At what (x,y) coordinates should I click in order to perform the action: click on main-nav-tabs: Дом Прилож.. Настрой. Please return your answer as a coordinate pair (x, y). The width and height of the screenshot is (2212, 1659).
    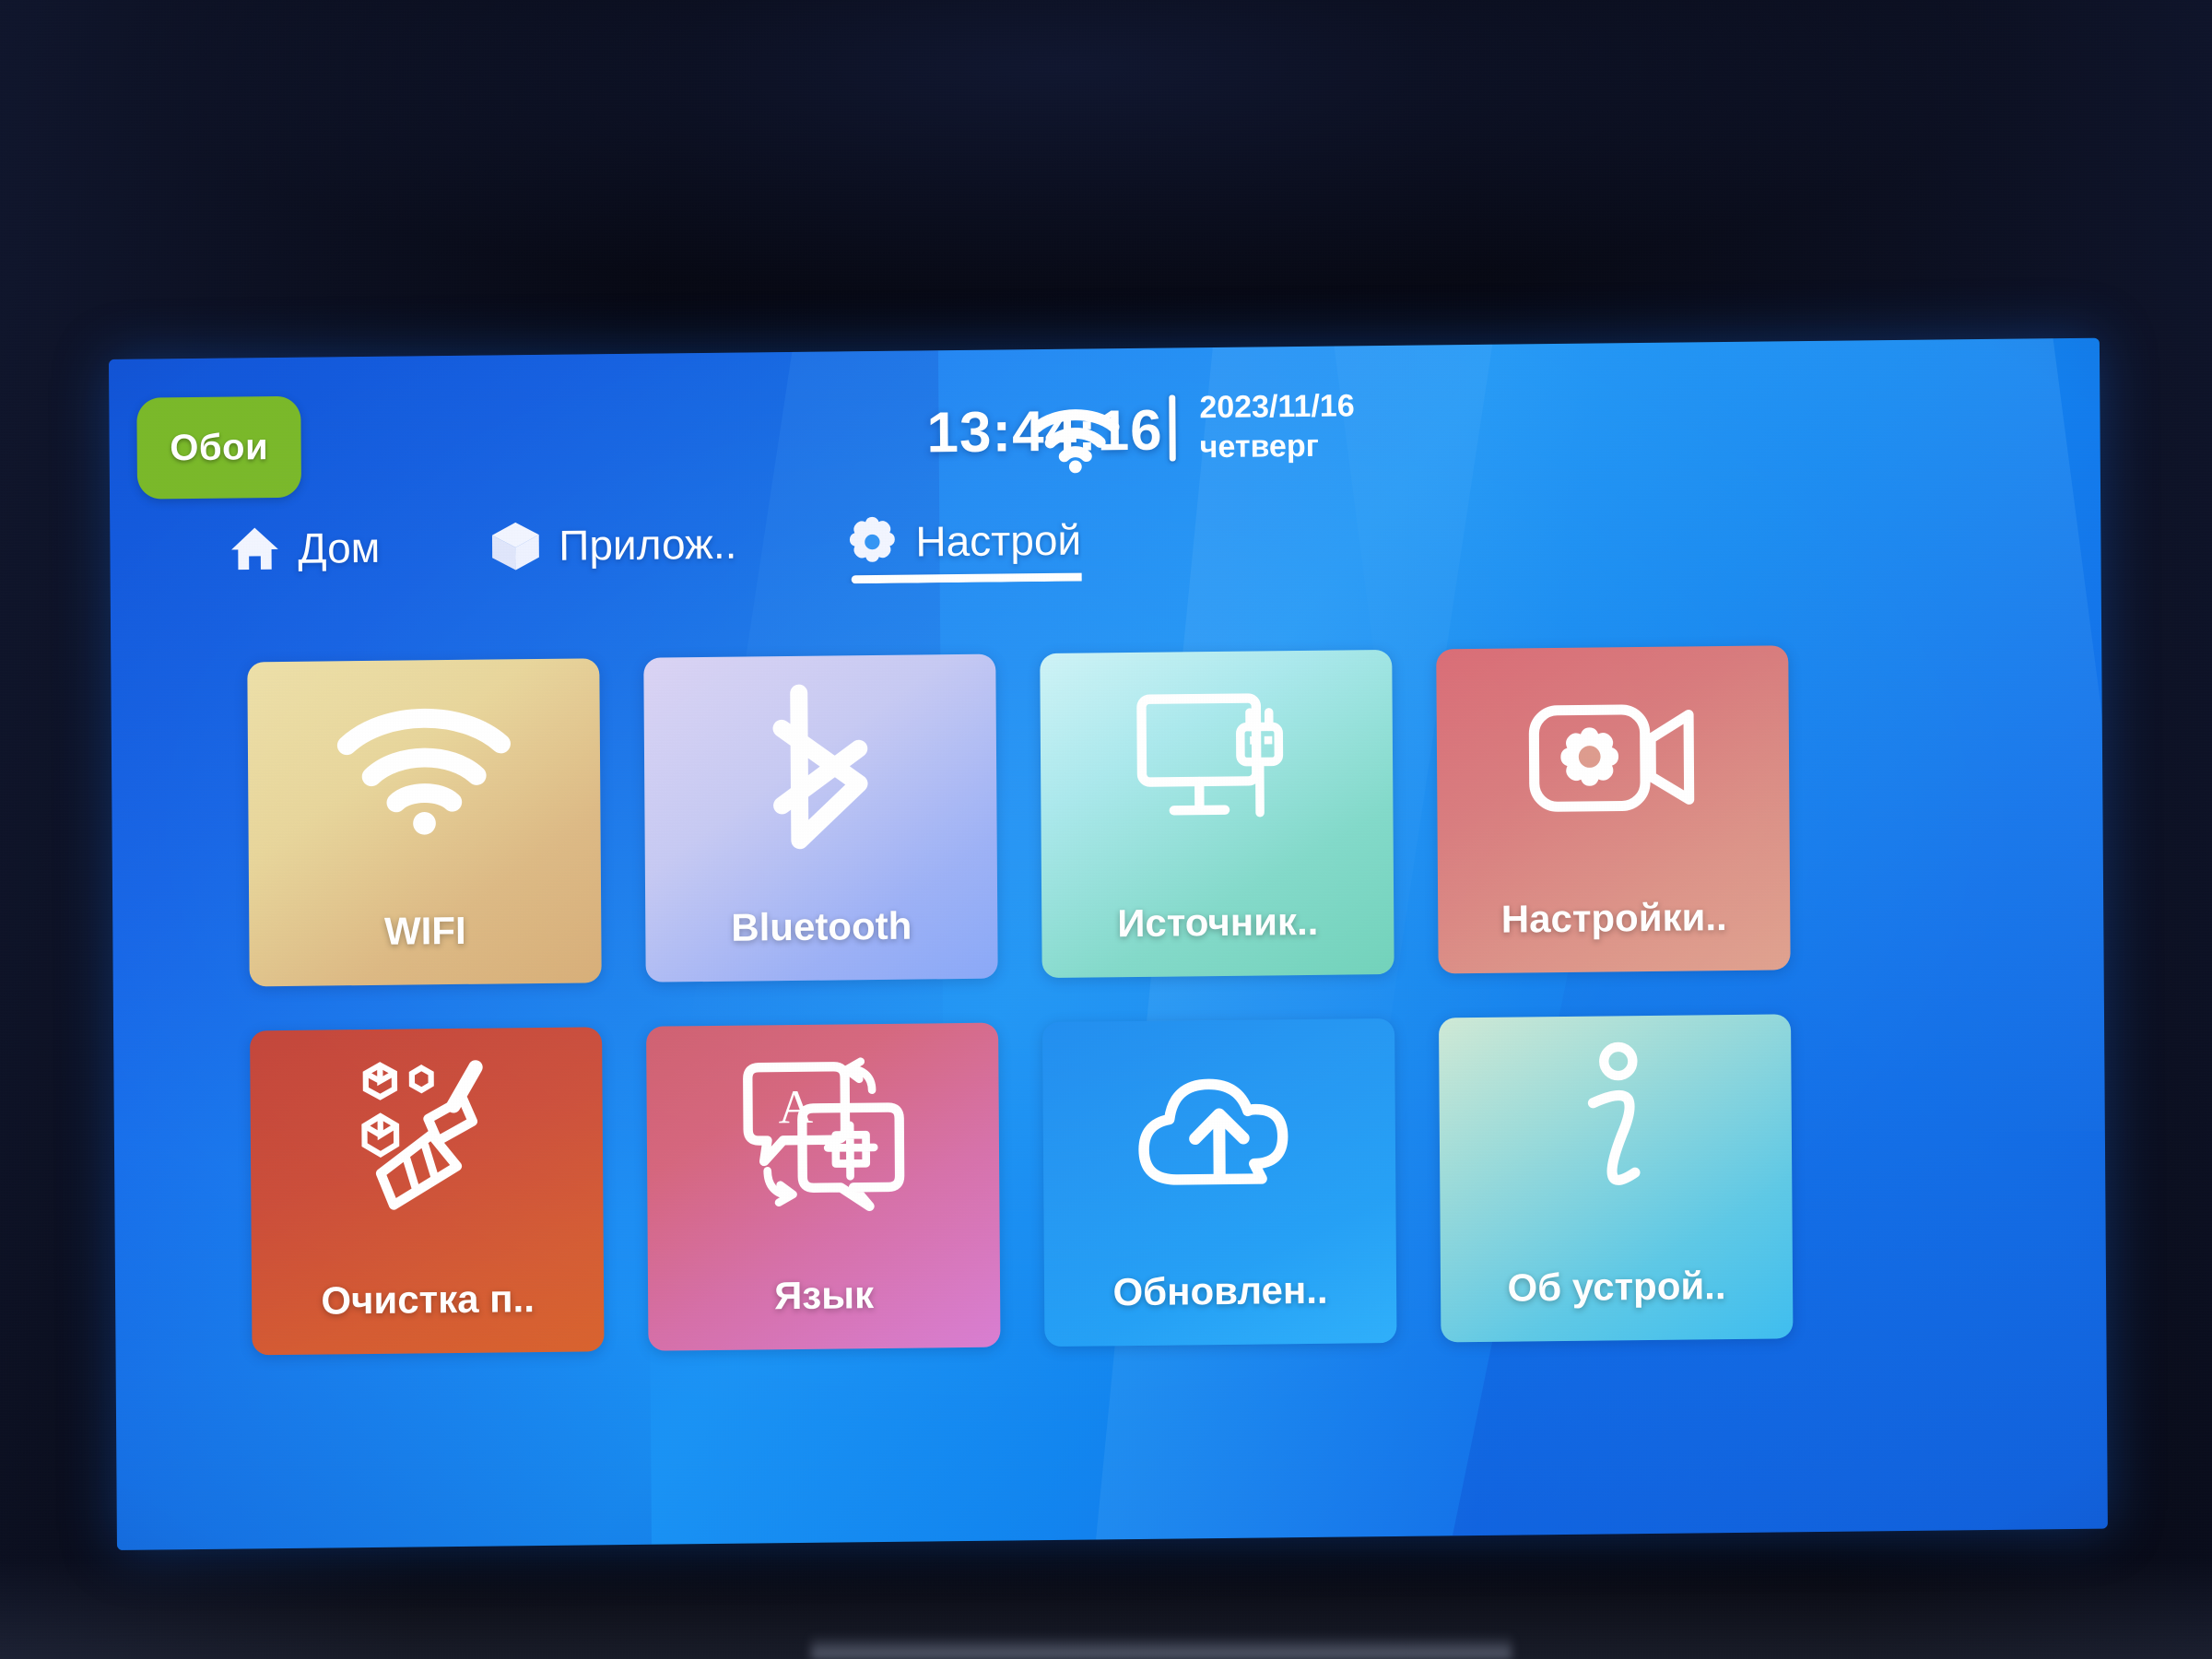
    Looking at the image, I should click on (654, 552).